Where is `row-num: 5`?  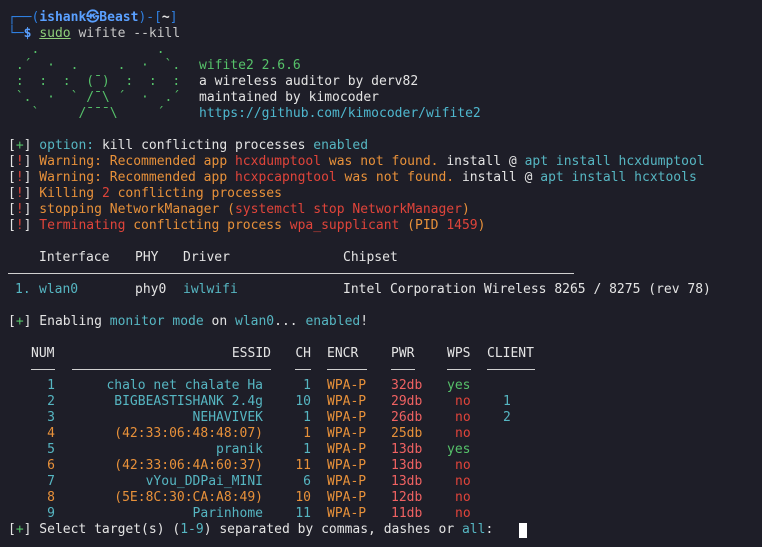
row-num: 5 is located at coordinates (51, 449).